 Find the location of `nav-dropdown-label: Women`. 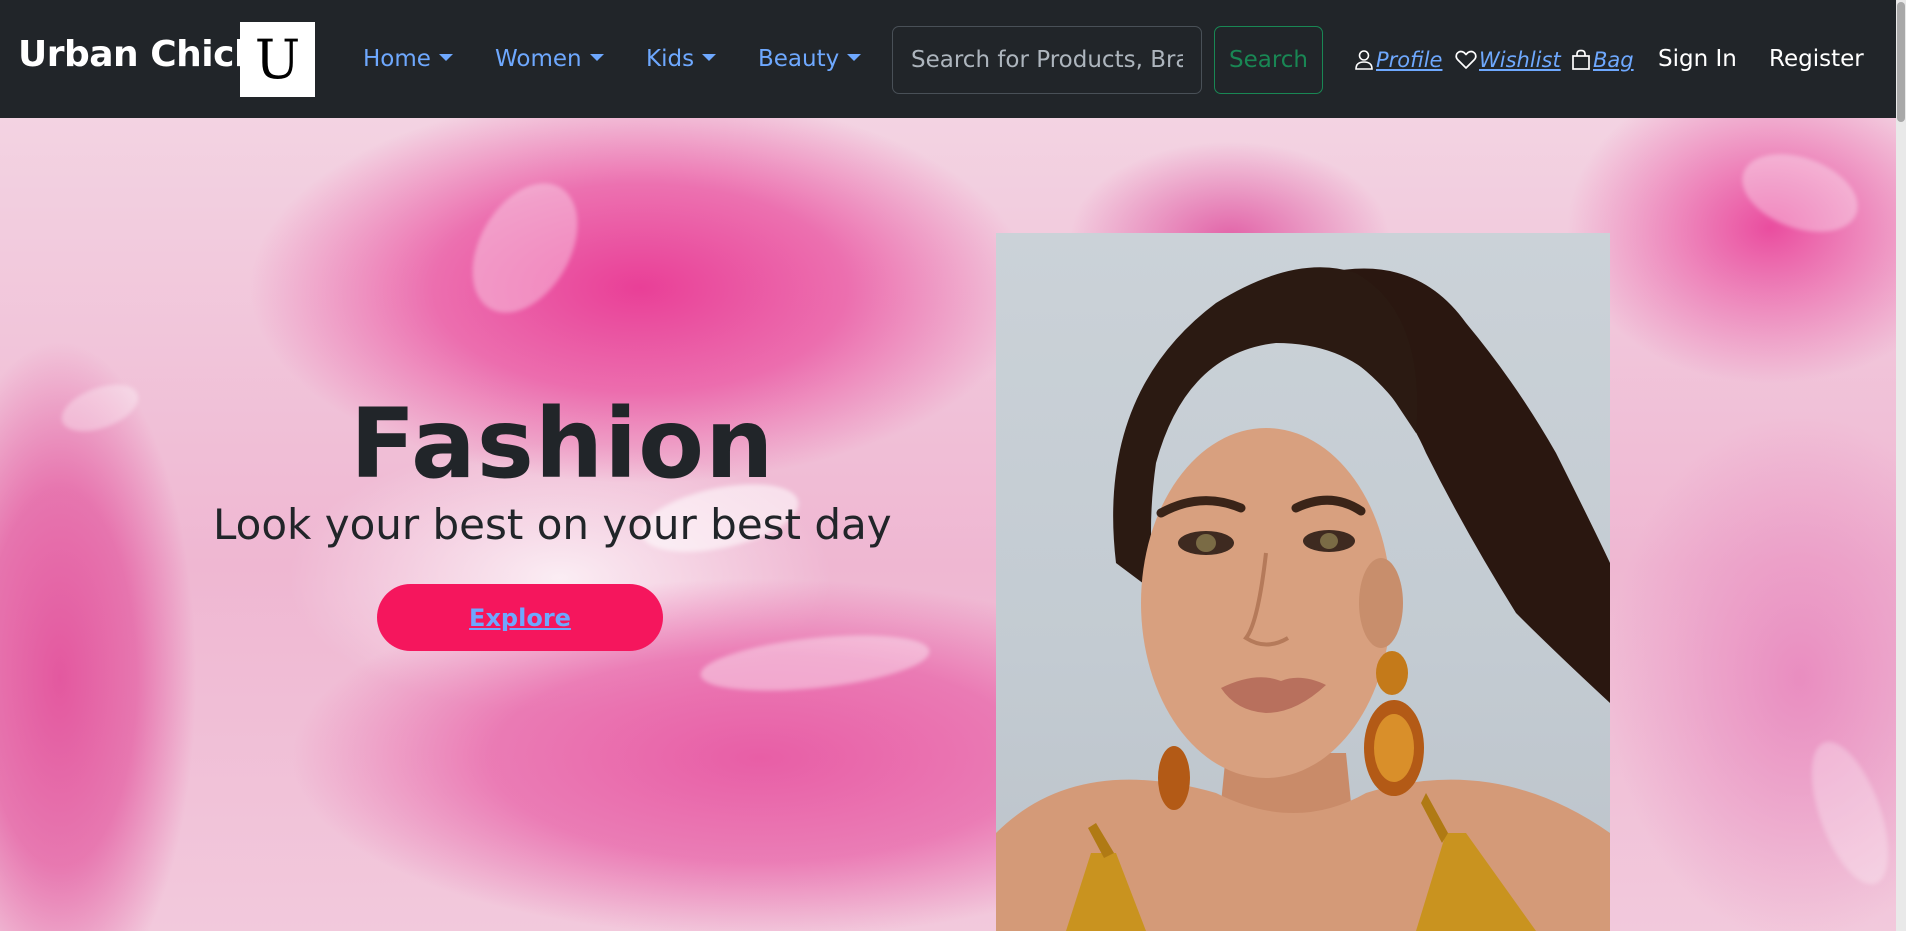

nav-dropdown-label: Women is located at coordinates (538, 59).